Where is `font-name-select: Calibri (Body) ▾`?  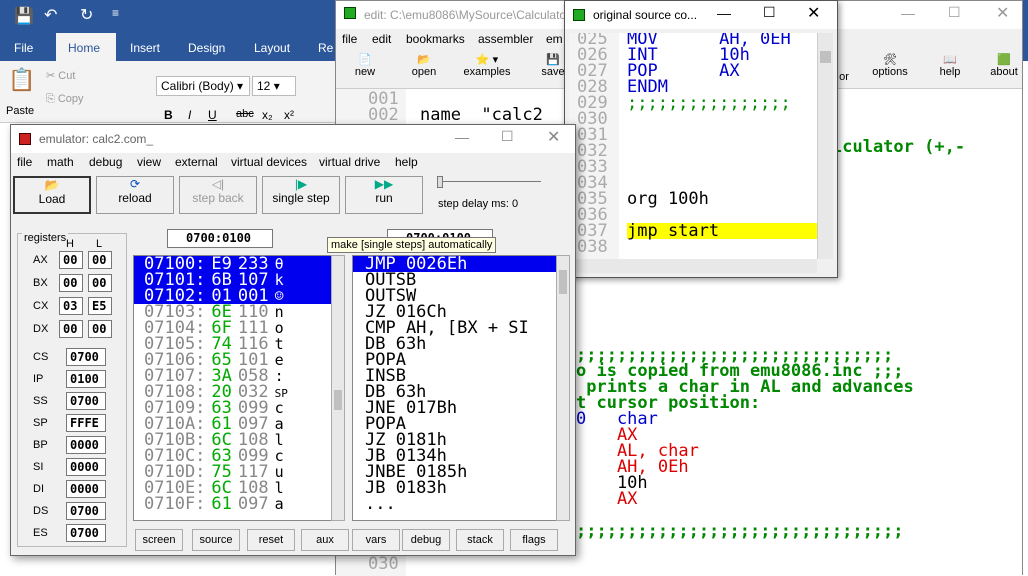
font-name-select: Calibri (Body) ▾ is located at coordinates (203, 86).